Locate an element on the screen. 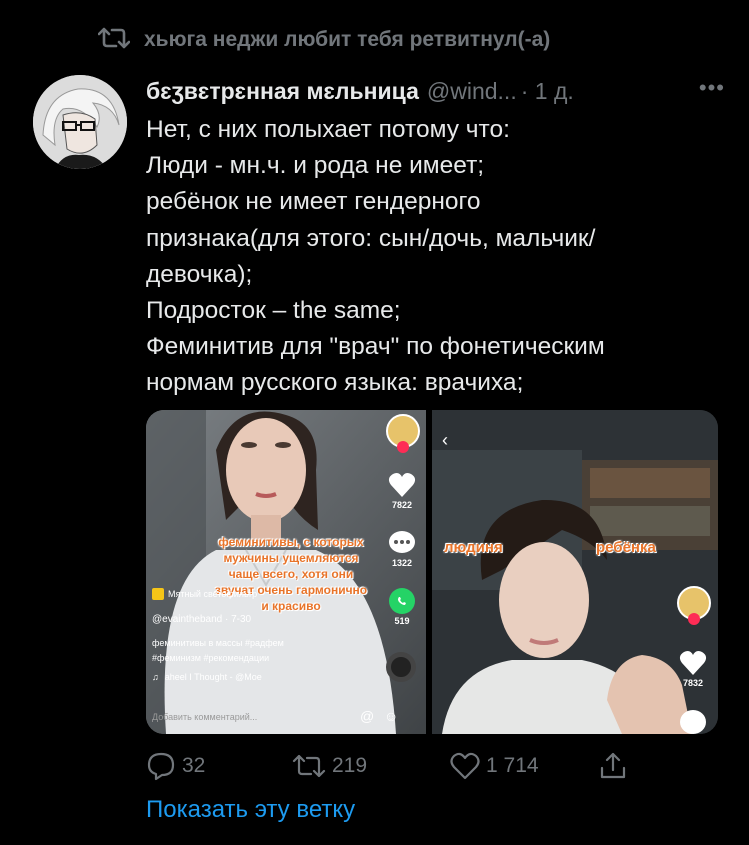 This screenshot has width=749, height=845. share-button is located at coordinates (613, 766).